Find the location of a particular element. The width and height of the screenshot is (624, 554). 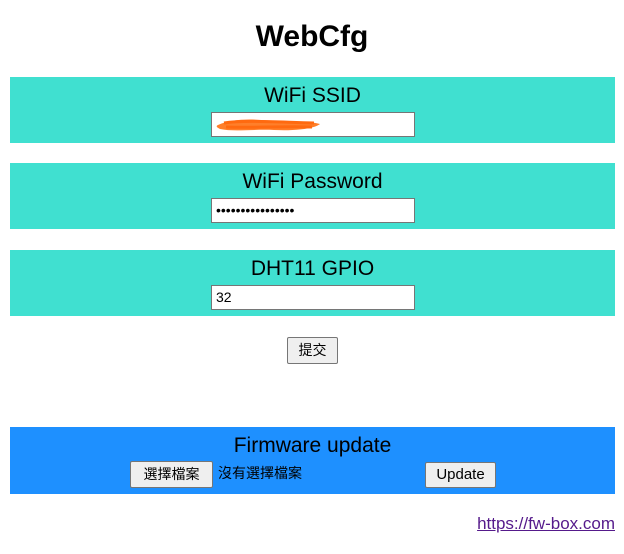

password-input: •••••••••••••••• is located at coordinates (313, 210).